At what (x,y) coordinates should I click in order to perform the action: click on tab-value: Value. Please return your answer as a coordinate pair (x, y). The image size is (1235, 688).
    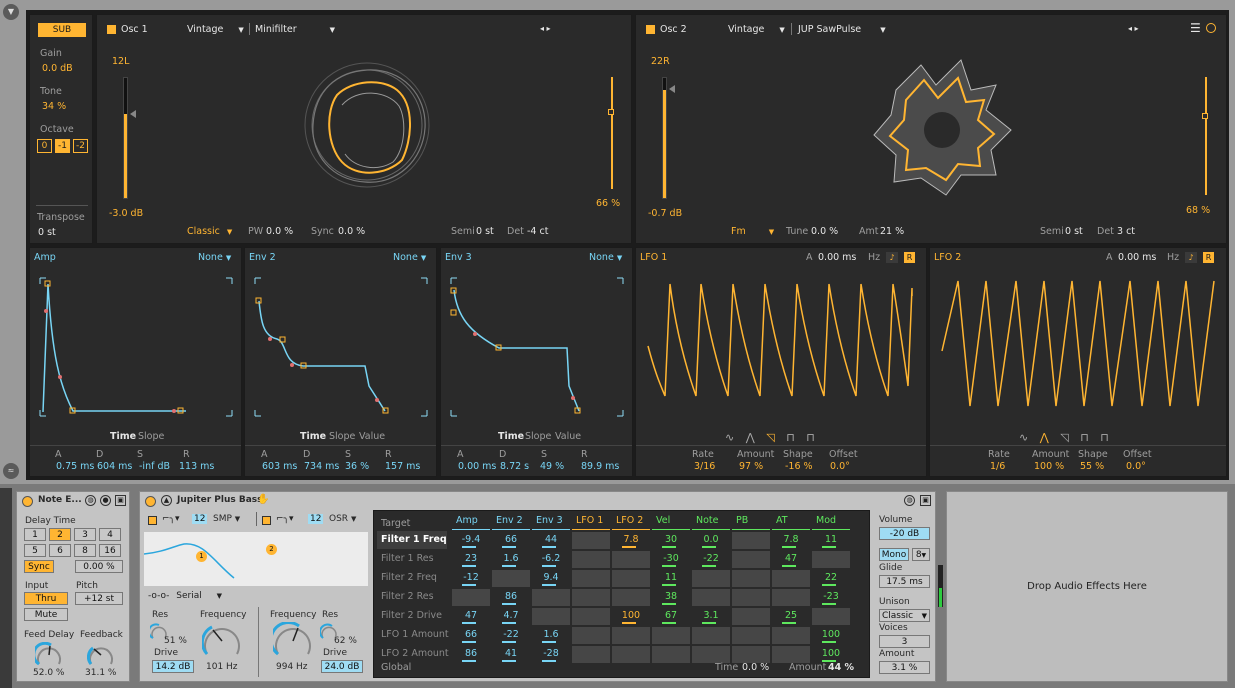
    Looking at the image, I should click on (372, 436).